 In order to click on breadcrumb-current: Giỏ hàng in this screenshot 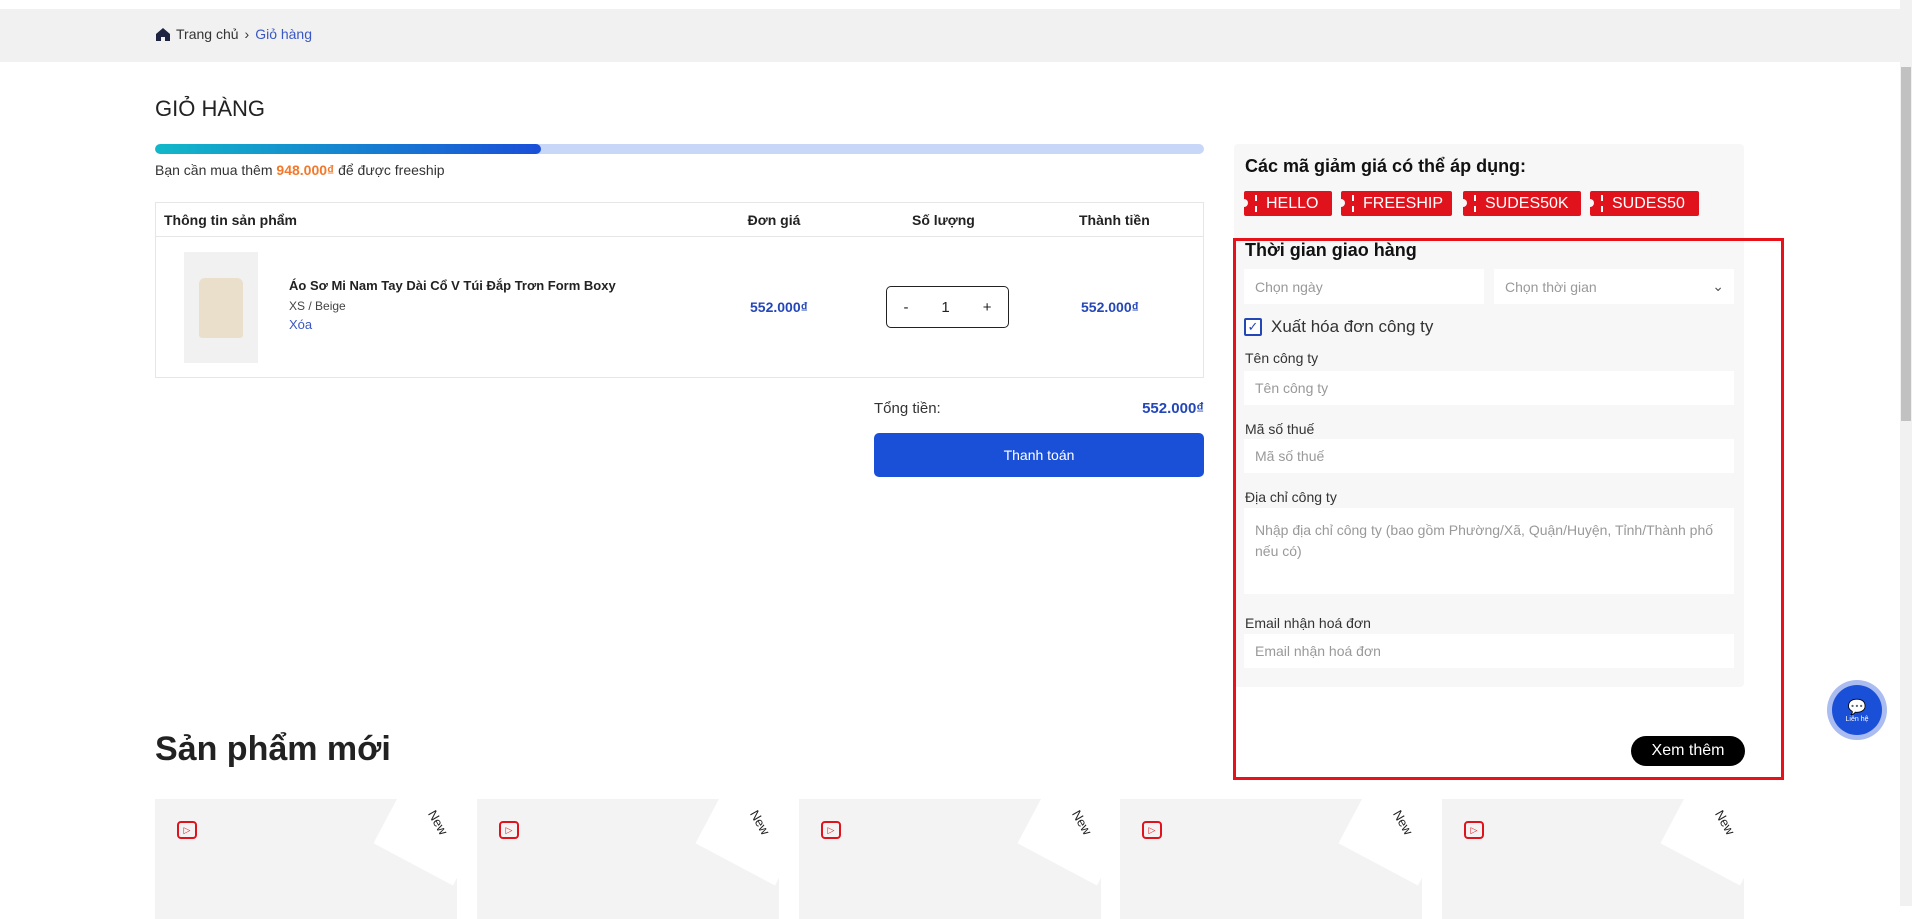, I will do `click(284, 34)`.